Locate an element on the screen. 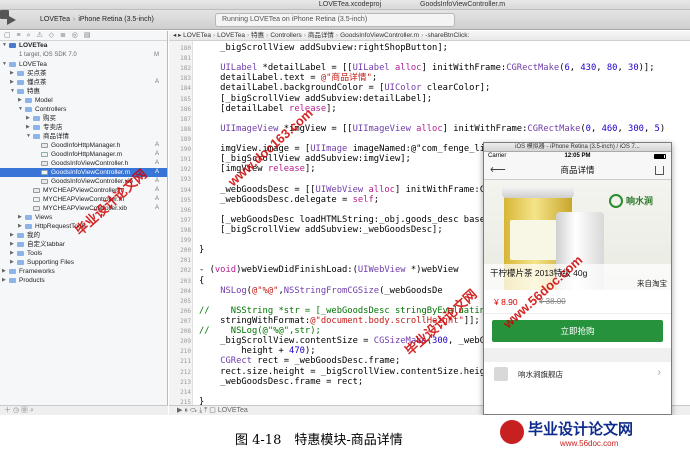 The height and width of the screenshot is (455, 690). code-line: [detailLabel release]; is located at coordinates (268, 108).